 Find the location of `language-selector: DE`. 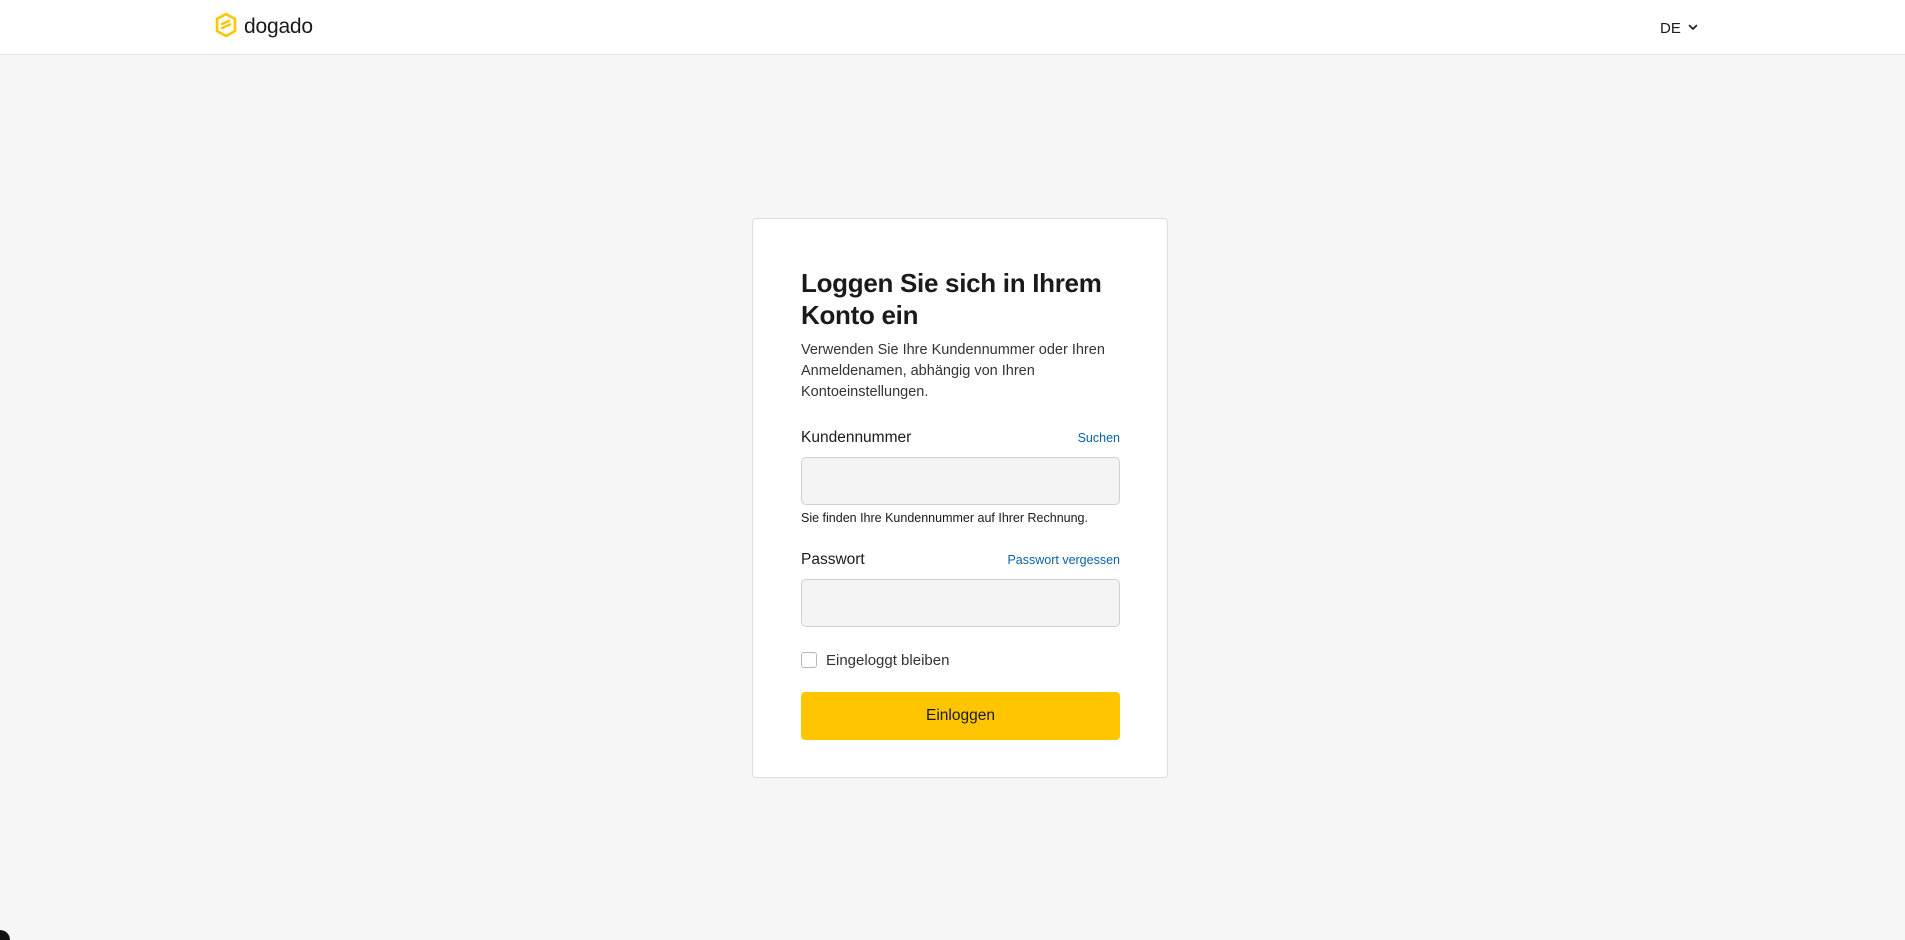

language-selector: DE is located at coordinates (1679, 28).